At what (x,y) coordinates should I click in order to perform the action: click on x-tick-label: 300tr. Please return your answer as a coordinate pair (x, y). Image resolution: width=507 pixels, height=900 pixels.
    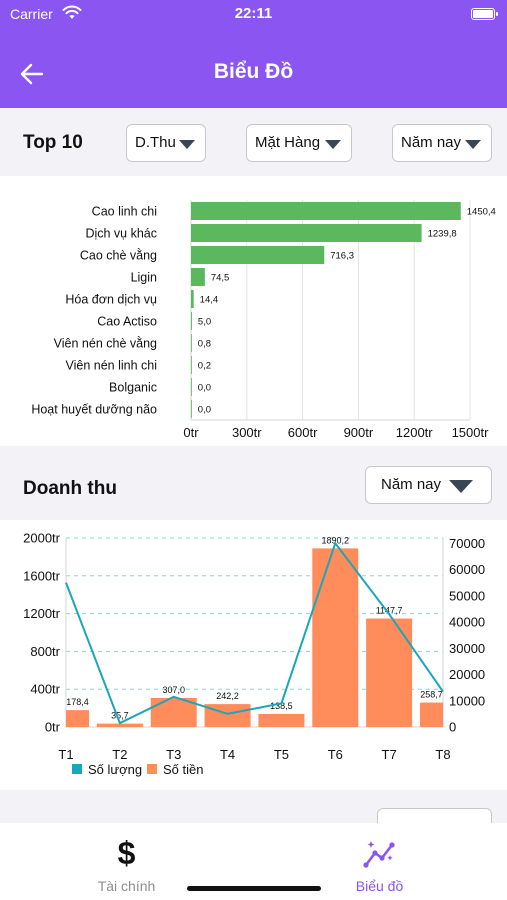
    Looking at the image, I should click on (247, 432).